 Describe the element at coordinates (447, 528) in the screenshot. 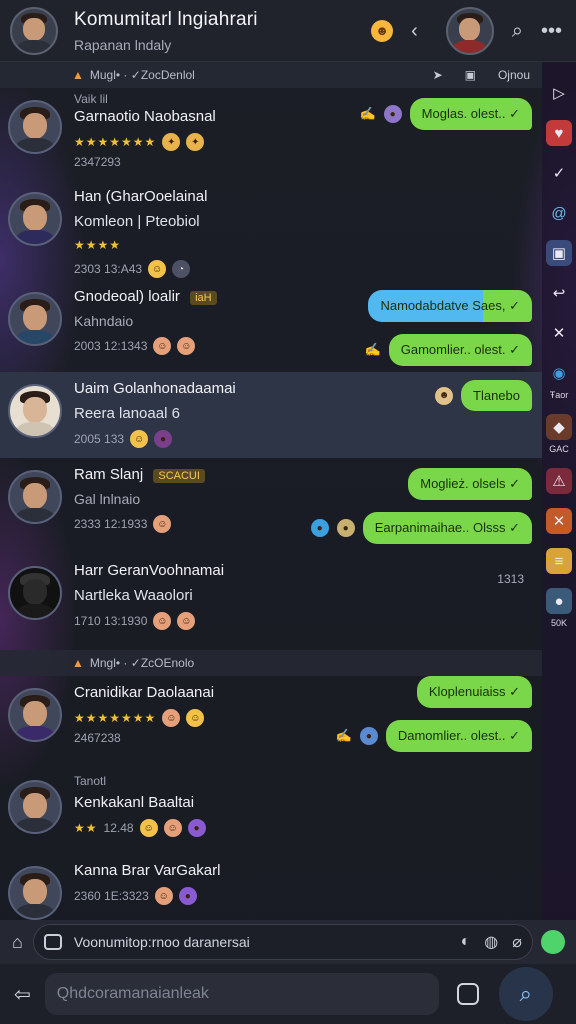

I see `message-bubble: Earpanimaihae.. Olsss ✓` at that location.